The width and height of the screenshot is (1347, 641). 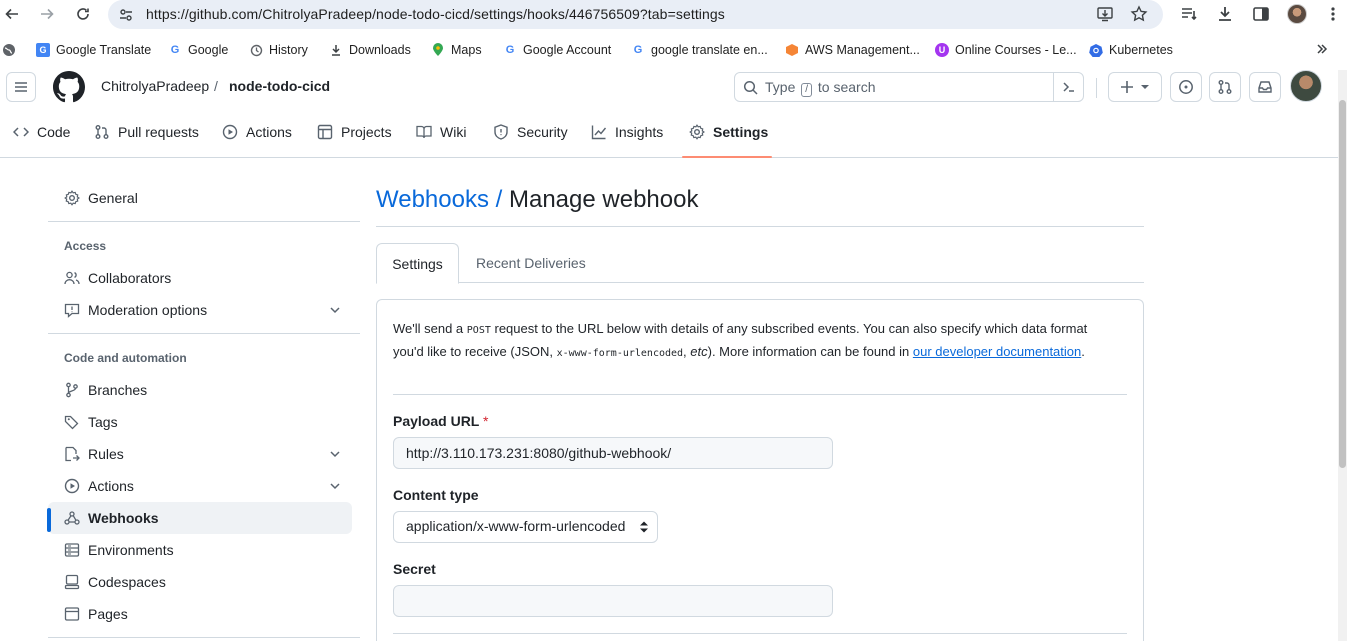 I want to click on bookmark-star-icon, so click(x=1139, y=14).